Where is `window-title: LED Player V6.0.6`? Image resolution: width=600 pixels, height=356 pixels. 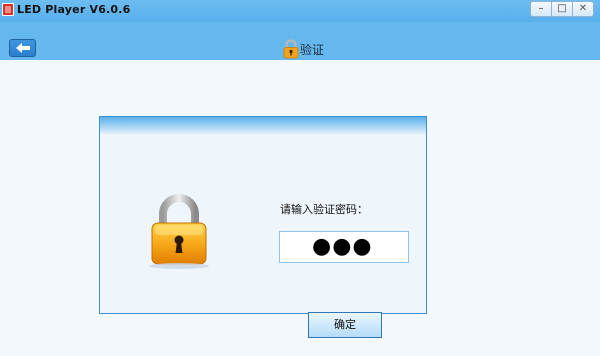
window-title: LED Player V6.0.6 is located at coordinates (74, 9).